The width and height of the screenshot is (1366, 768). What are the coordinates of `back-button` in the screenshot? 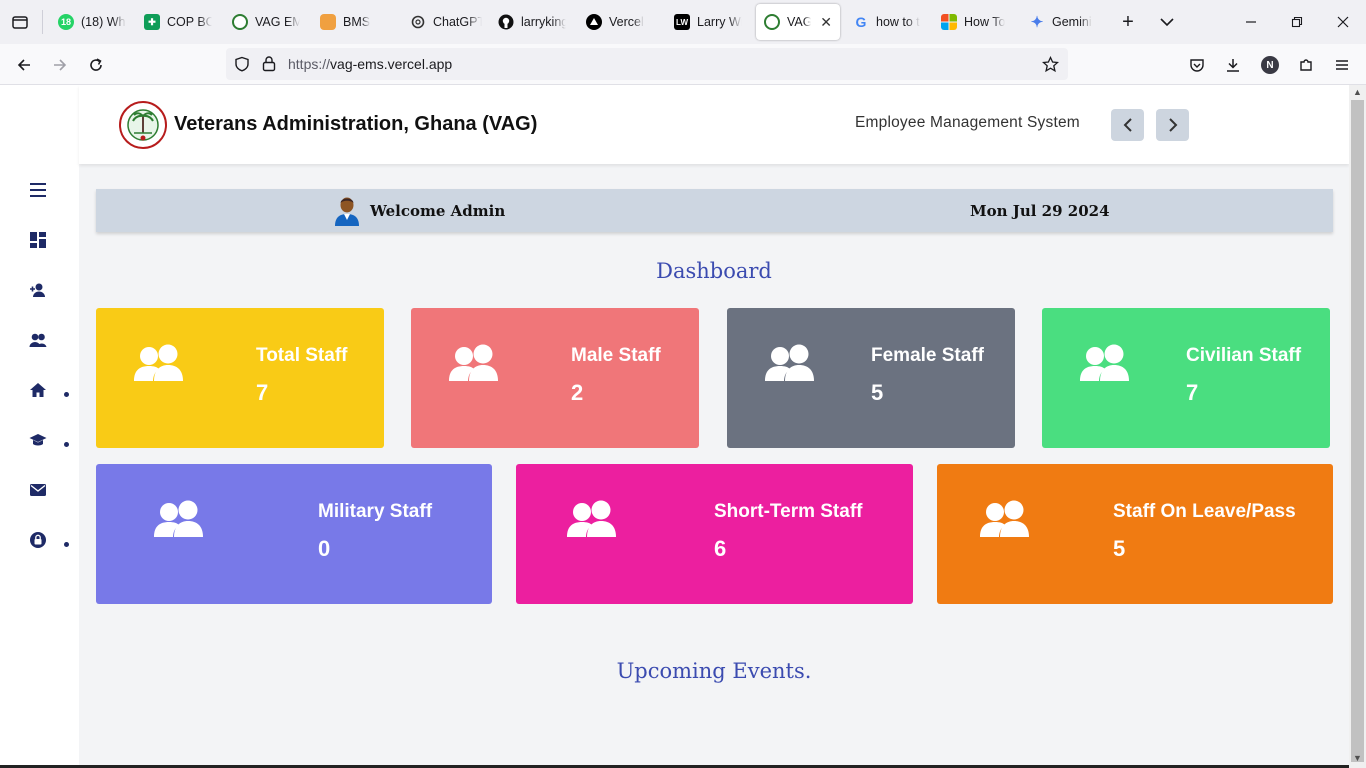 It's located at (24, 65).